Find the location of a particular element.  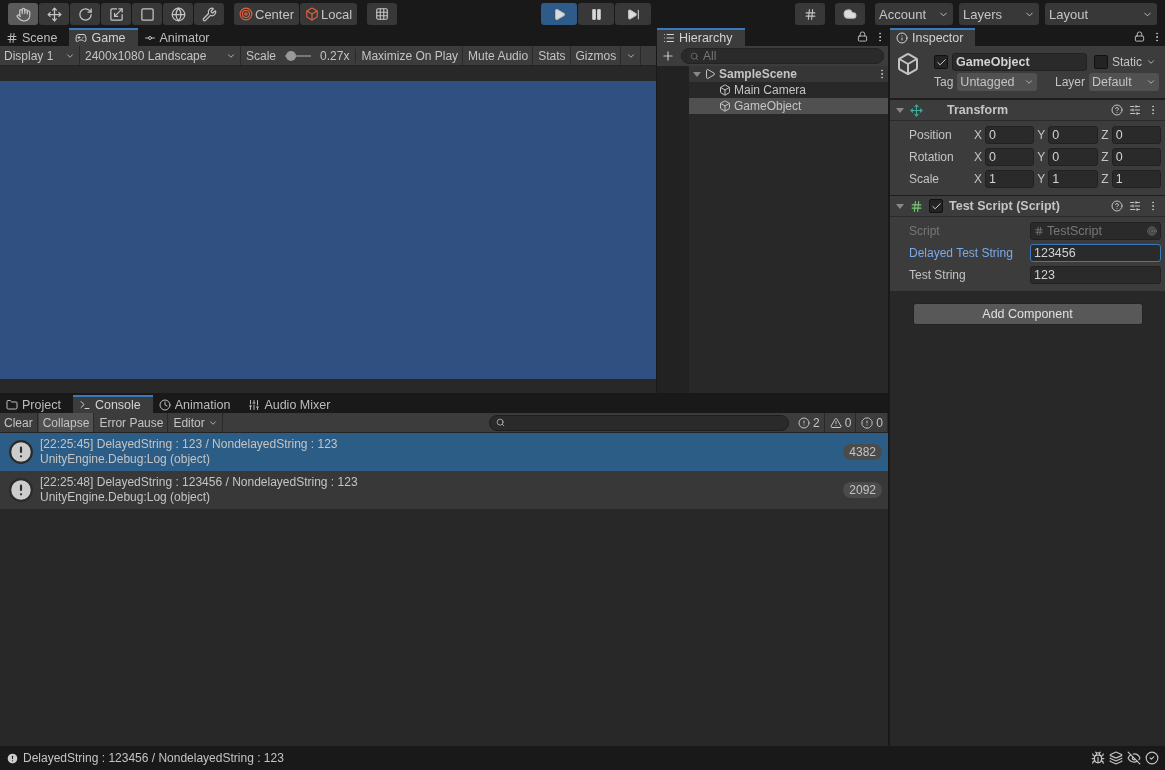

step-icon is located at coordinates (633, 14).